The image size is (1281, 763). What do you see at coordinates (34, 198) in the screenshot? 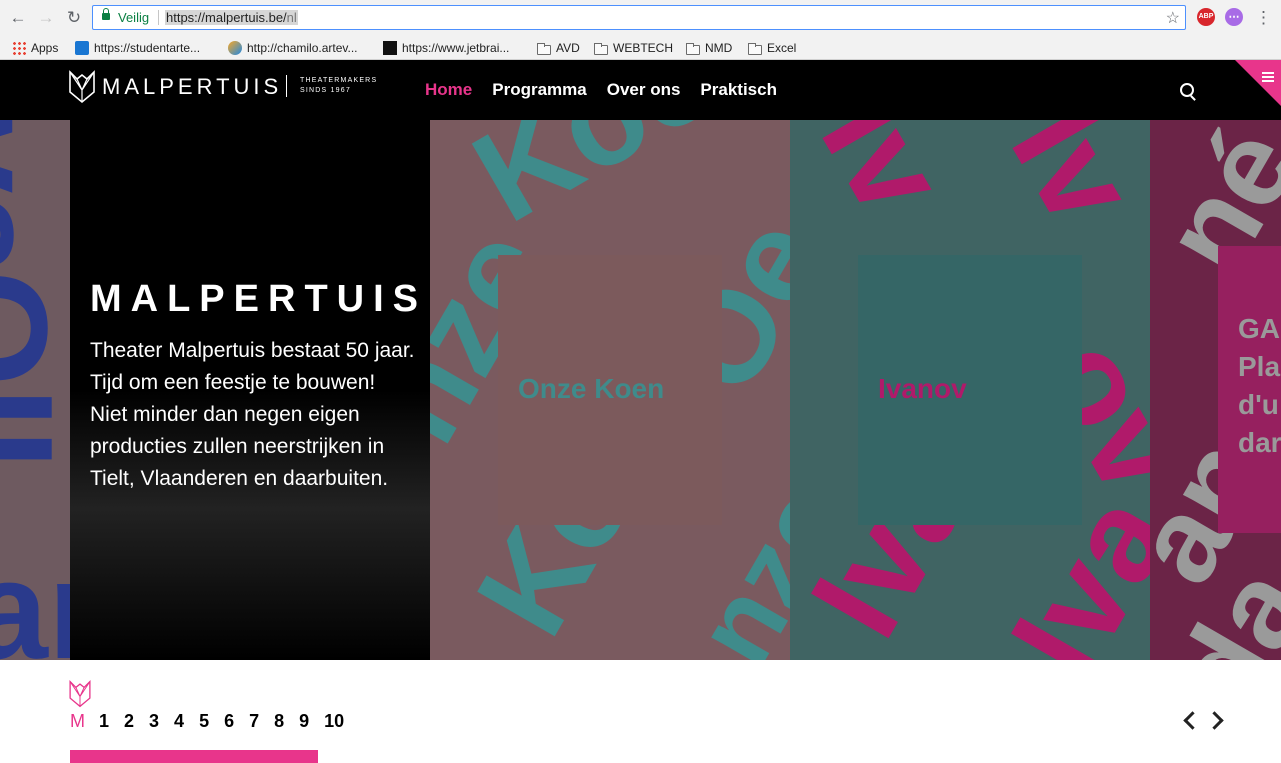
I see `decor-text: va` at bounding box center [34, 198].